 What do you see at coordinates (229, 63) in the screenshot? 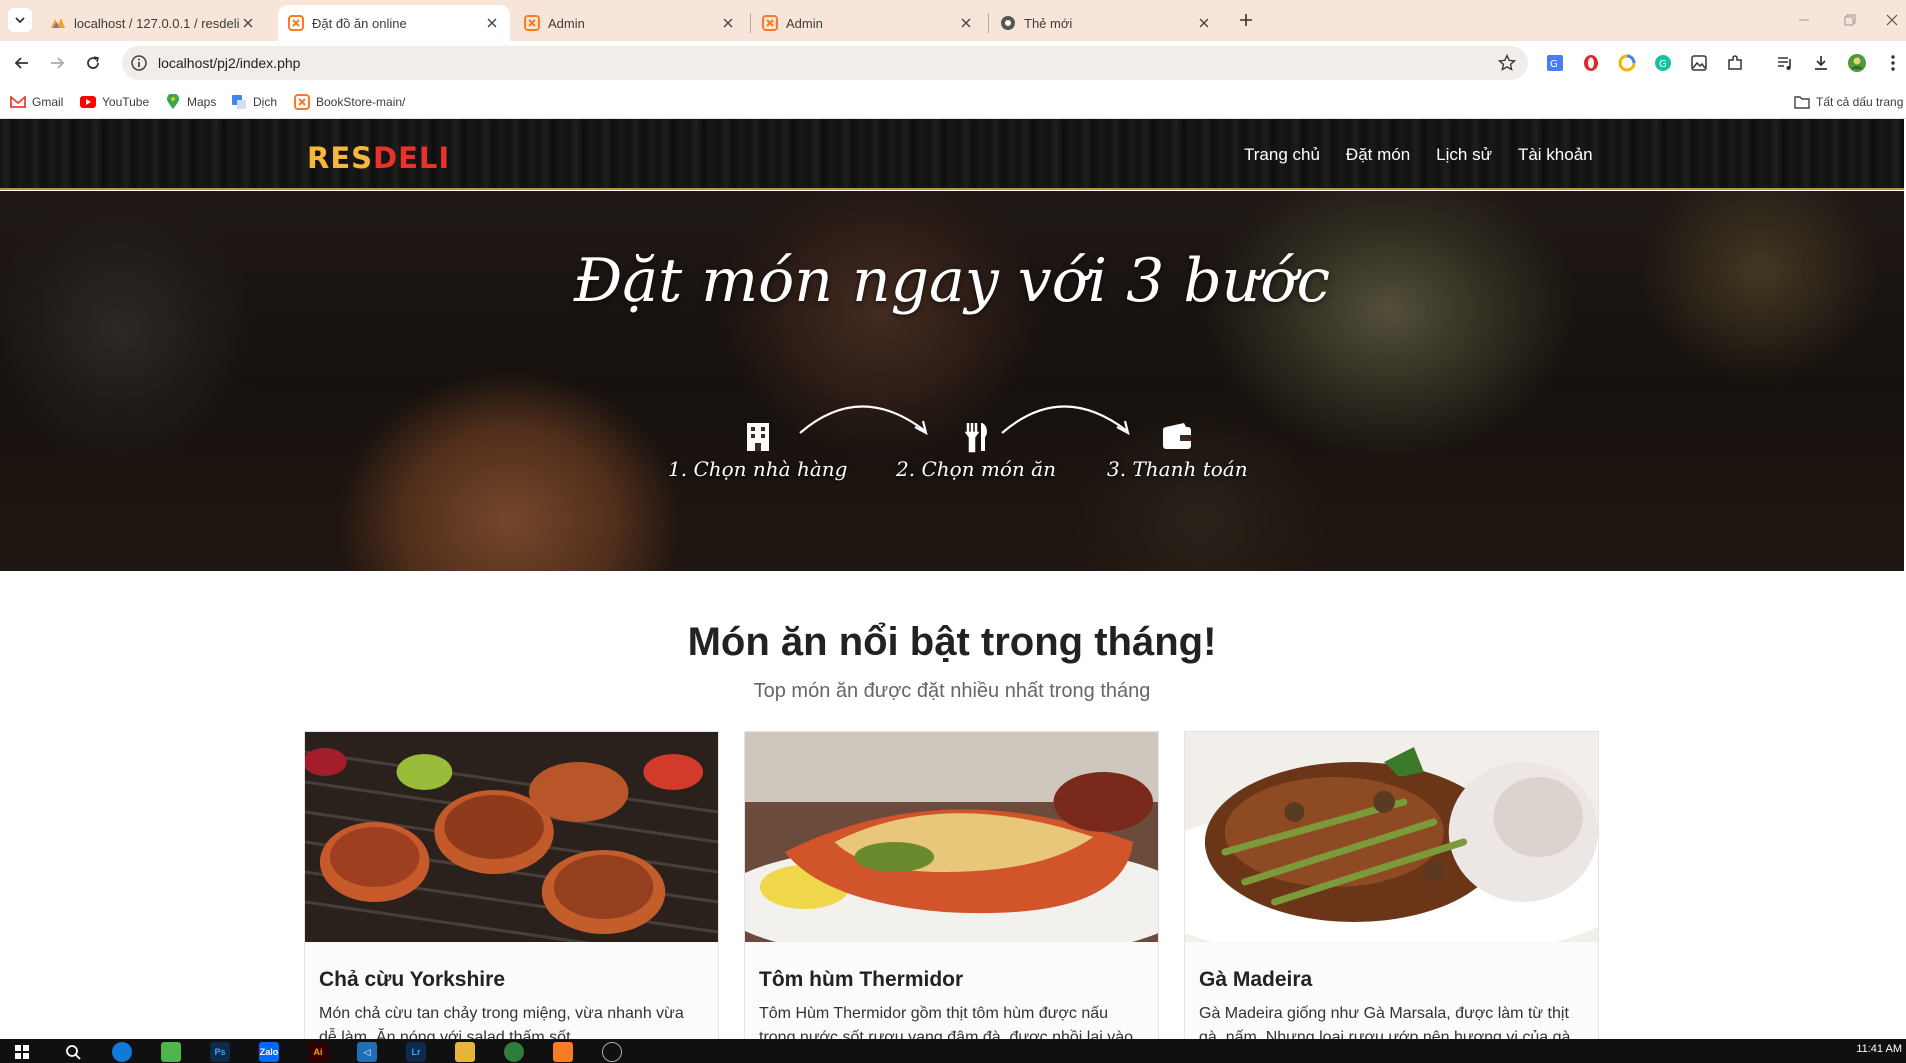
I see `url-text: localhost/pj2/index.php` at bounding box center [229, 63].